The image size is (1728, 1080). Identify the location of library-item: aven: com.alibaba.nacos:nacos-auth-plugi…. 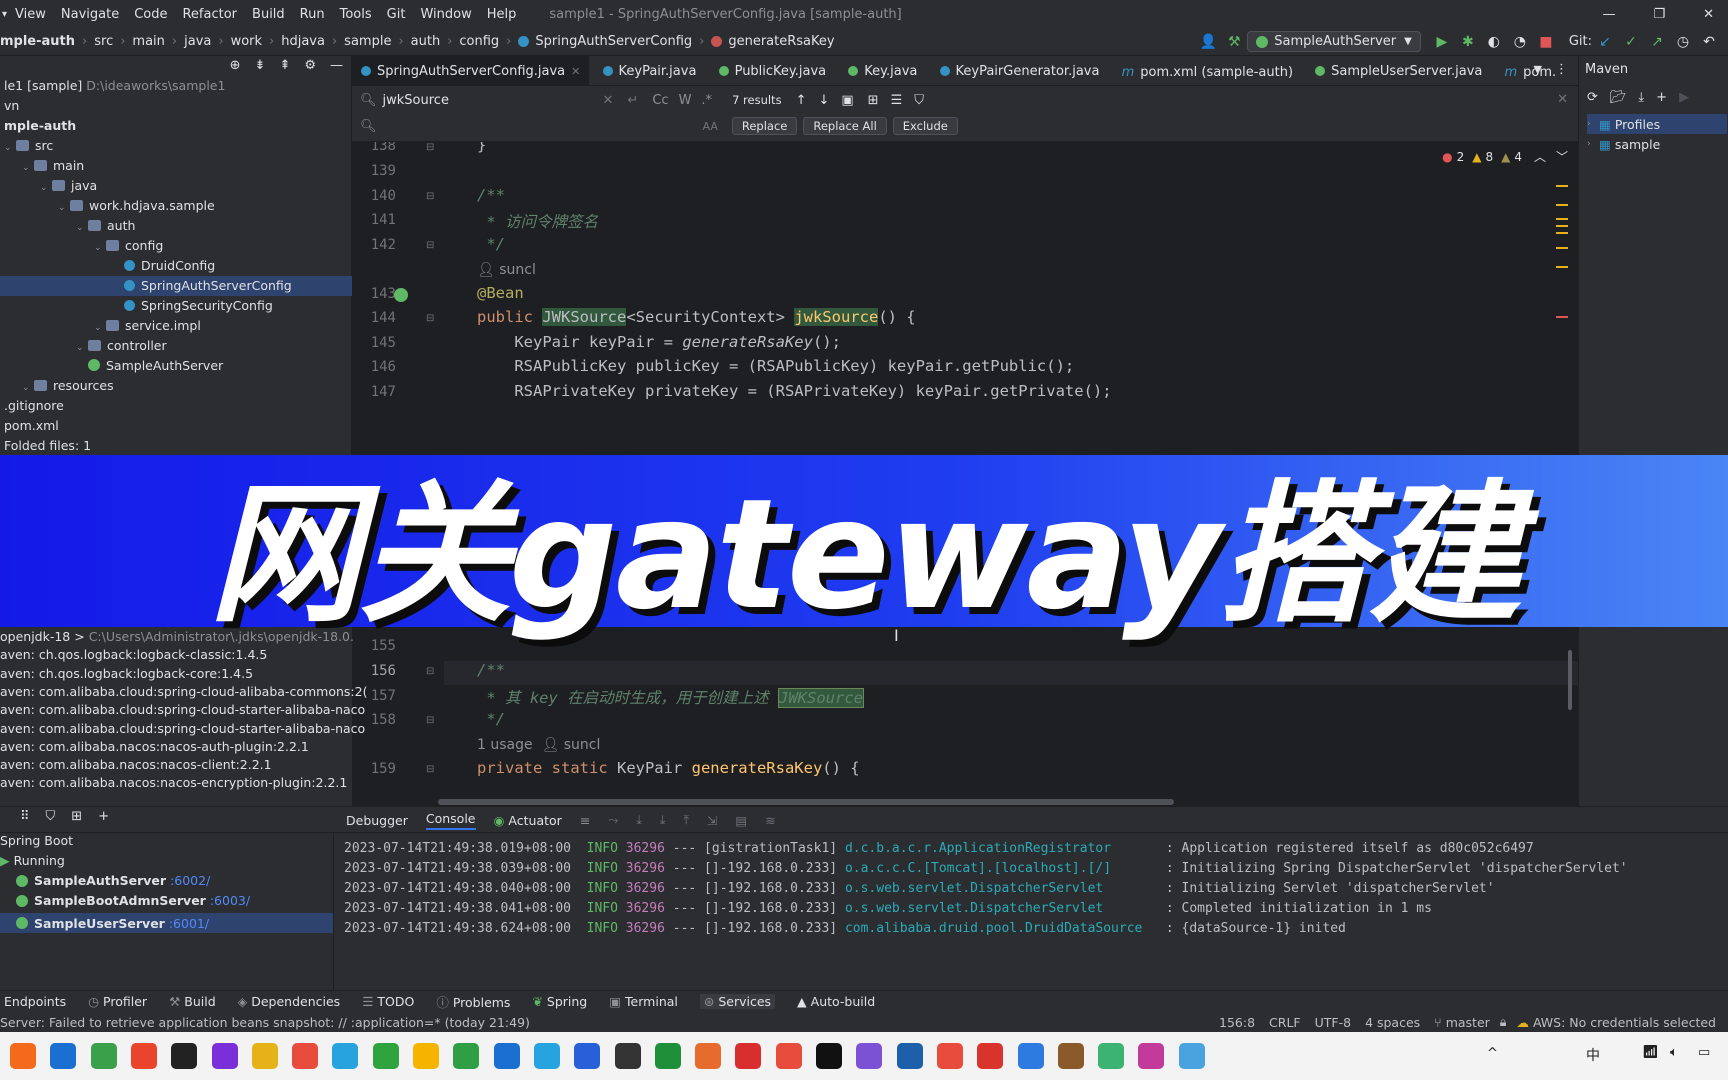
(154, 747).